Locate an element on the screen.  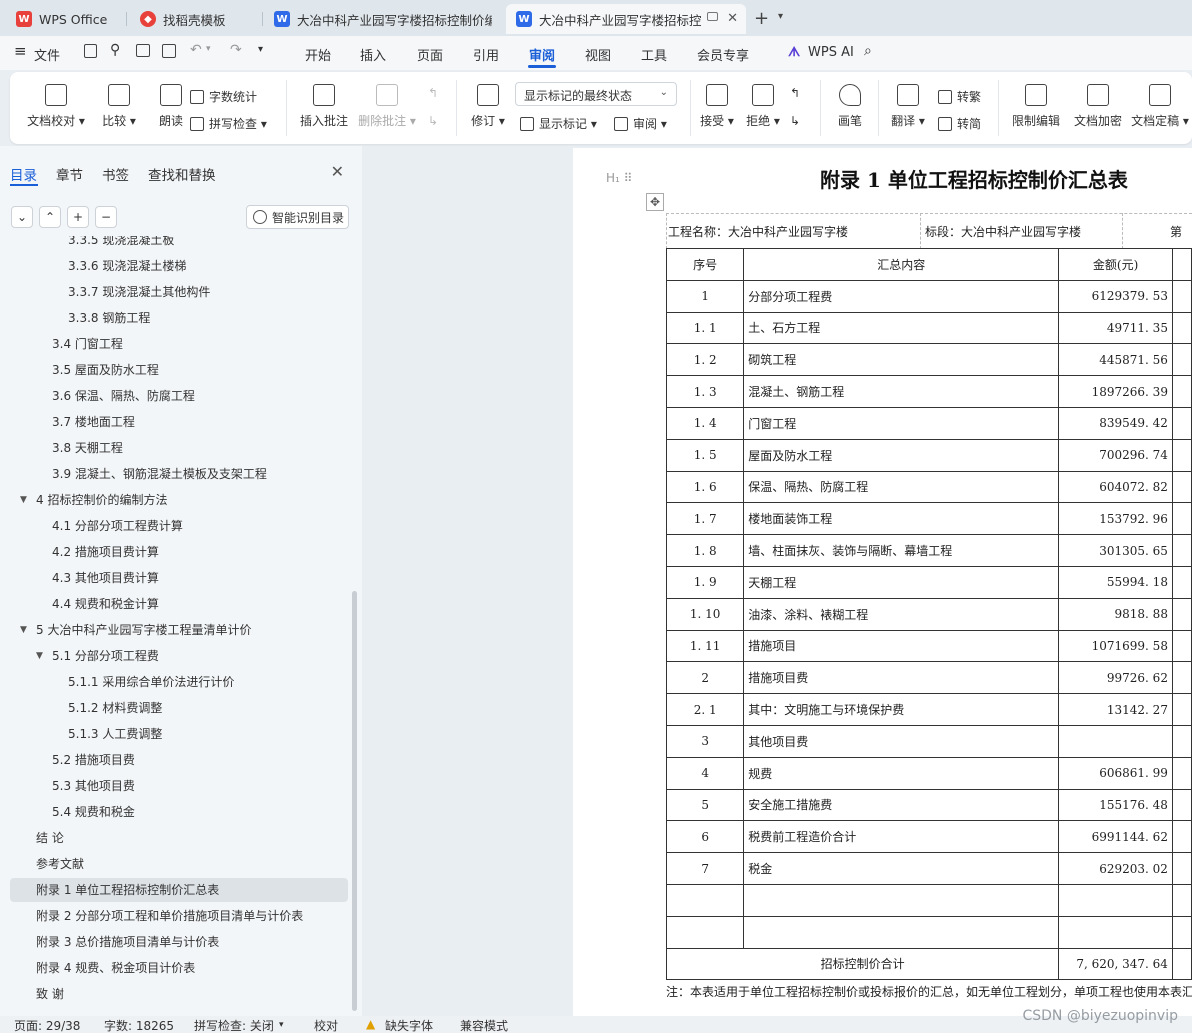
finalize-button: 文档定稿 ▾ is located at coordinates (1160, 106).